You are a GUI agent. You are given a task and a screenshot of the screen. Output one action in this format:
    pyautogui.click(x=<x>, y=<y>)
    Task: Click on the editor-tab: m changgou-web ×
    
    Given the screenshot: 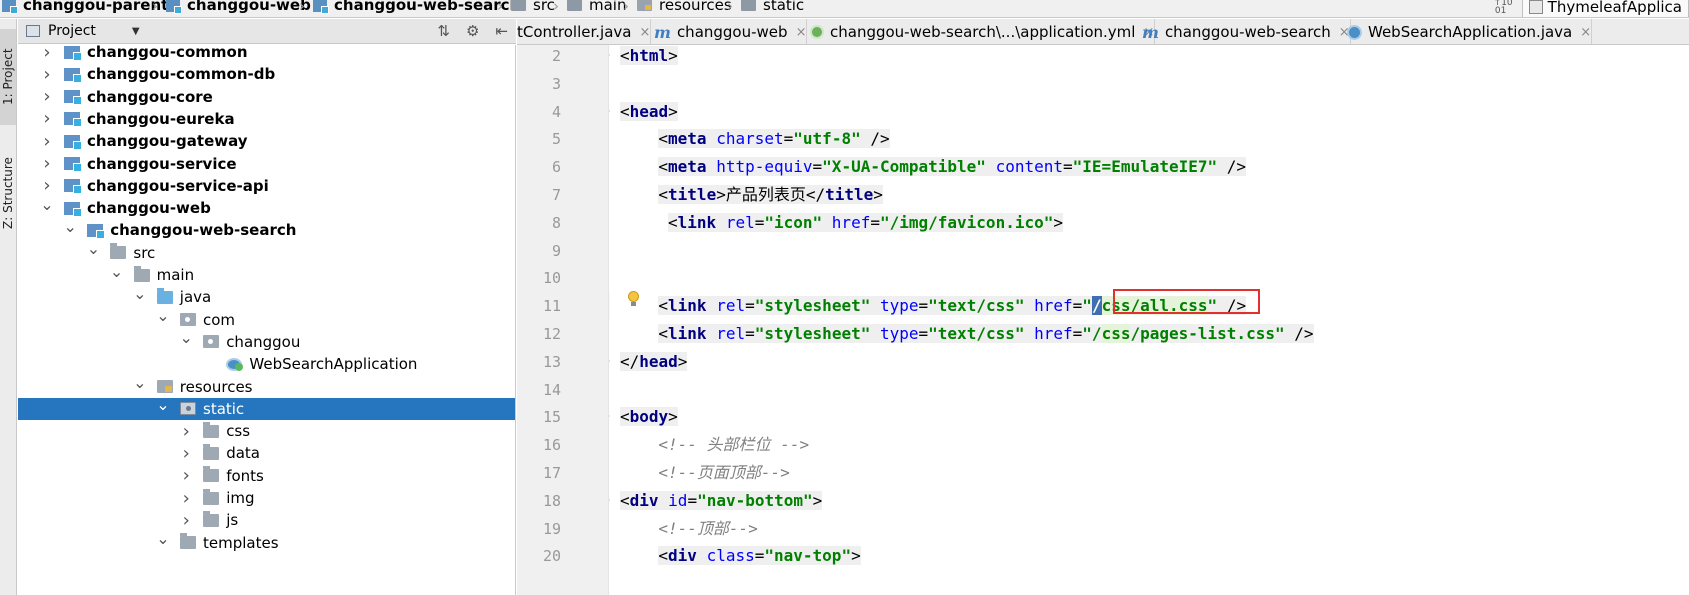 What is the action you would take?
    pyautogui.click(x=729, y=31)
    